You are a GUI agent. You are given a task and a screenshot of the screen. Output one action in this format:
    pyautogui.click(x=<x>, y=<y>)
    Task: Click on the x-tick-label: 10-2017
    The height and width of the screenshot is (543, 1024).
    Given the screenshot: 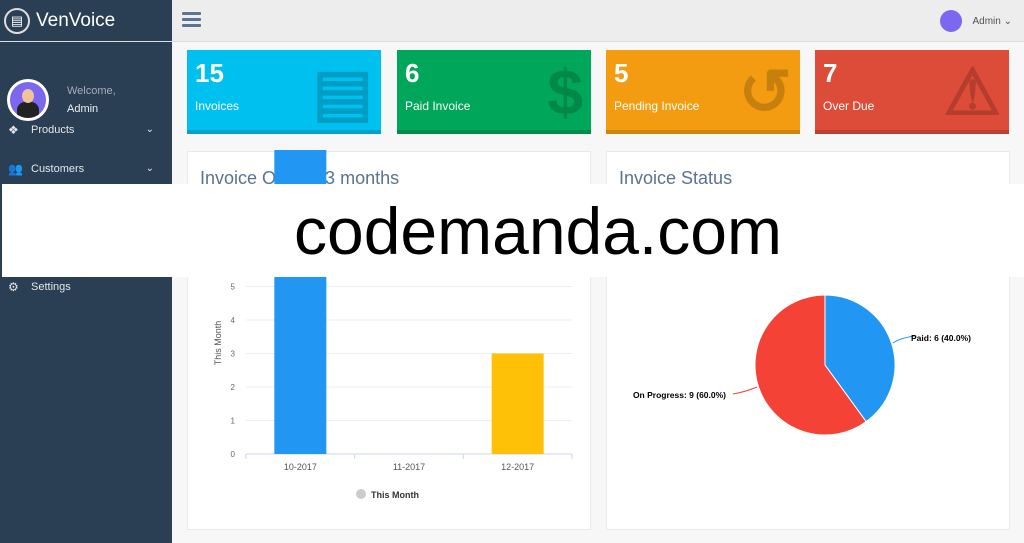 What is the action you would take?
    pyautogui.click(x=300, y=467)
    